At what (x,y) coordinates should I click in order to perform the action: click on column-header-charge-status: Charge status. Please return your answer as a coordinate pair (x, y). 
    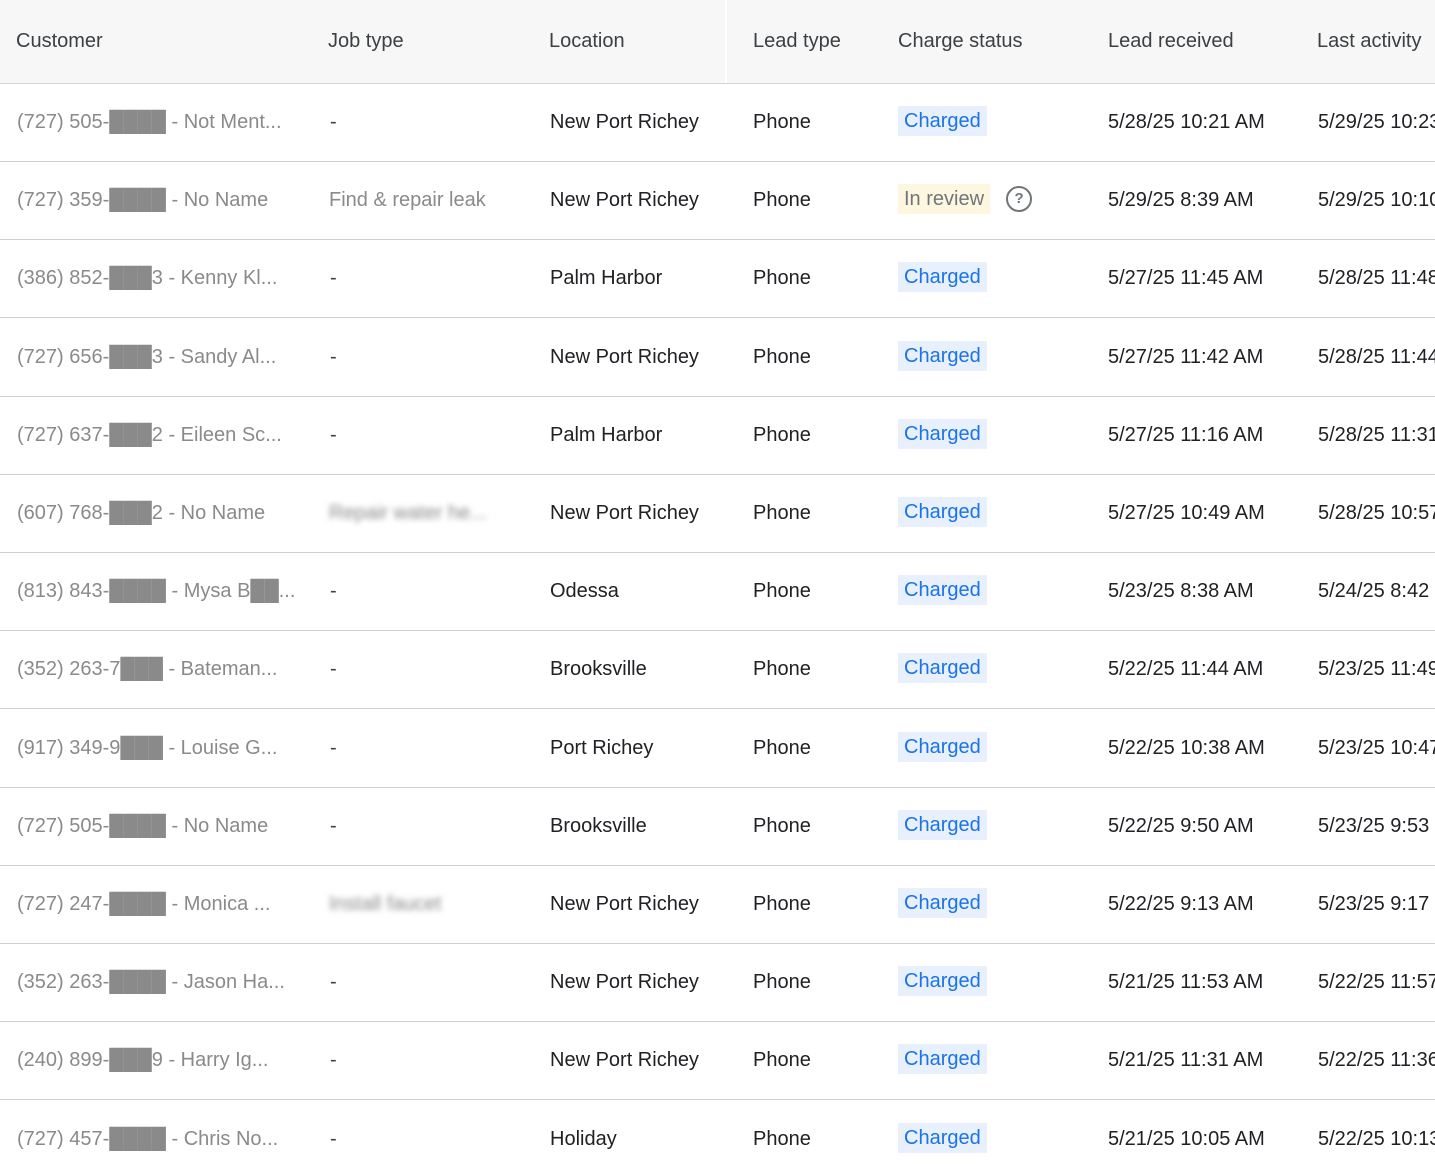
    Looking at the image, I should click on (960, 41).